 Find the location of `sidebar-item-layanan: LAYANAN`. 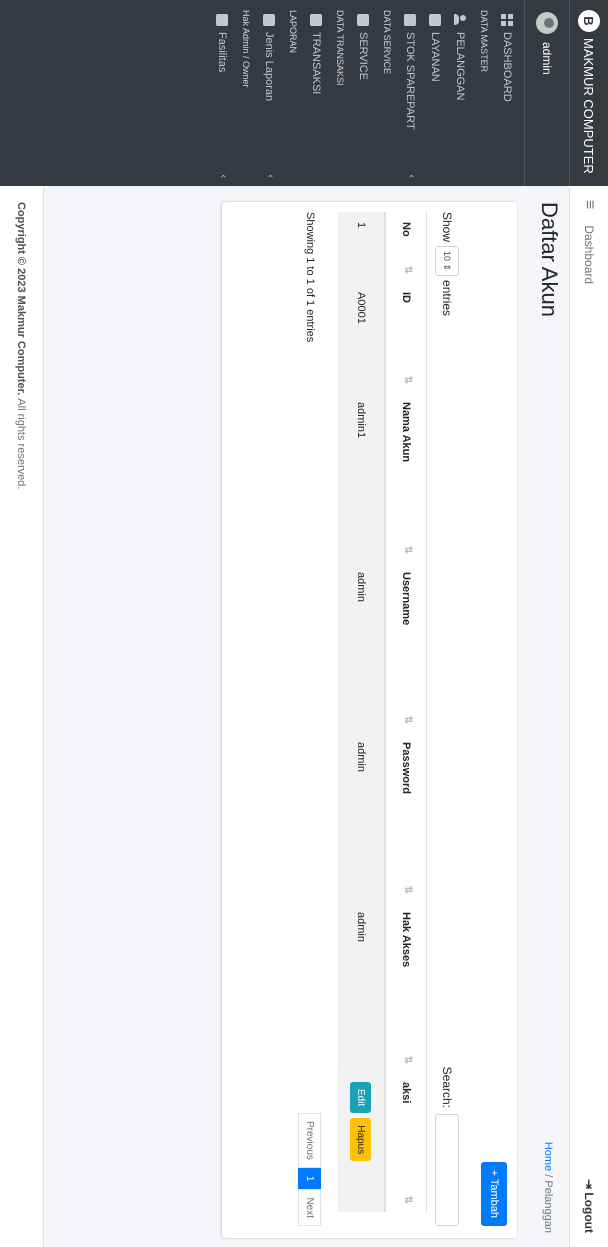

sidebar-item-layanan: LAYANAN is located at coordinates (435, 93).